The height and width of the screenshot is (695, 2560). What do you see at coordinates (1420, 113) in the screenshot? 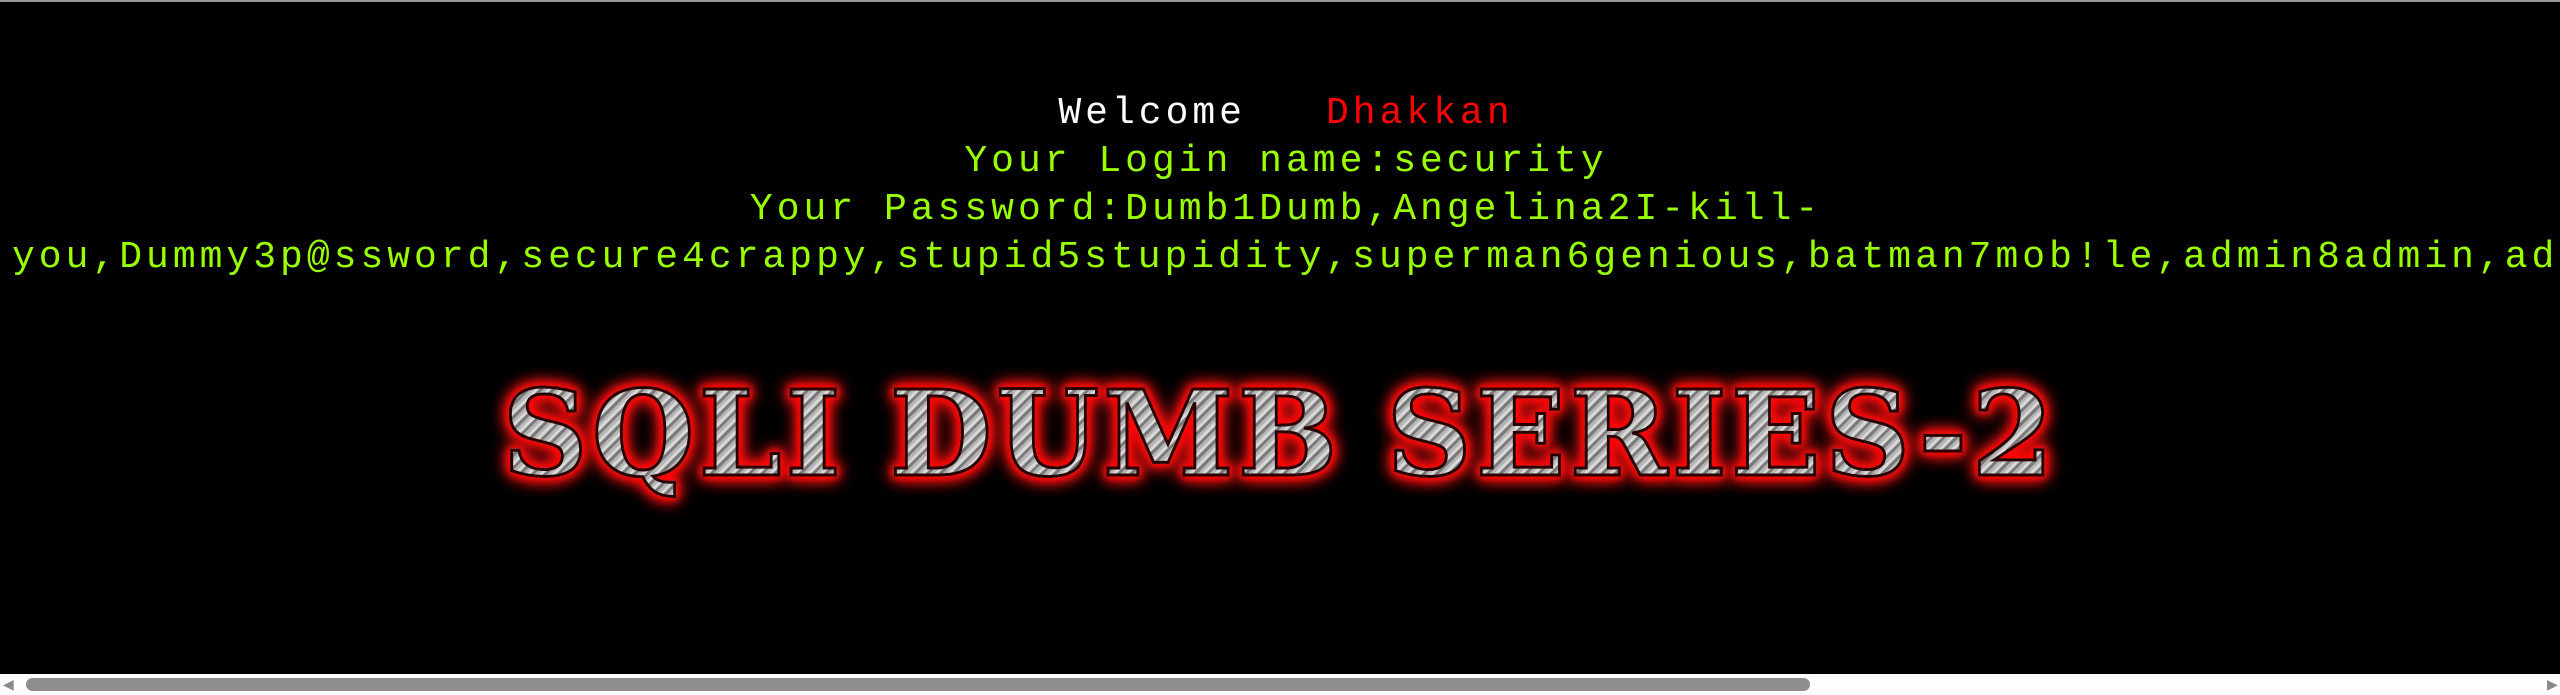
I see `username: Dhakkan` at bounding box center [1420, 113].